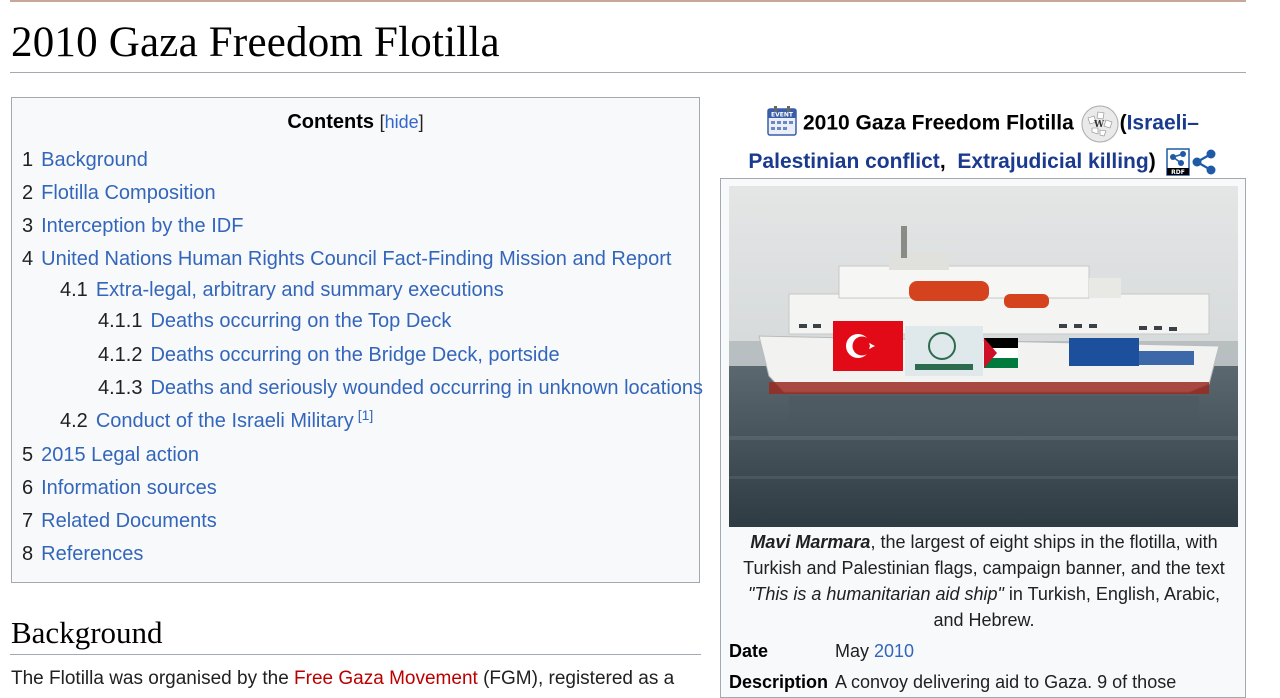  I want to click on toc-link: References, so click(92, 554).